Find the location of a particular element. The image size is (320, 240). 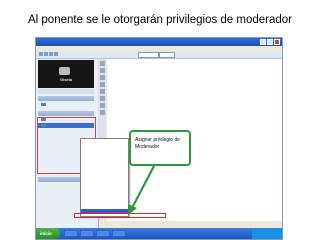

start-button: inicio is located at coordinates (48, 233).